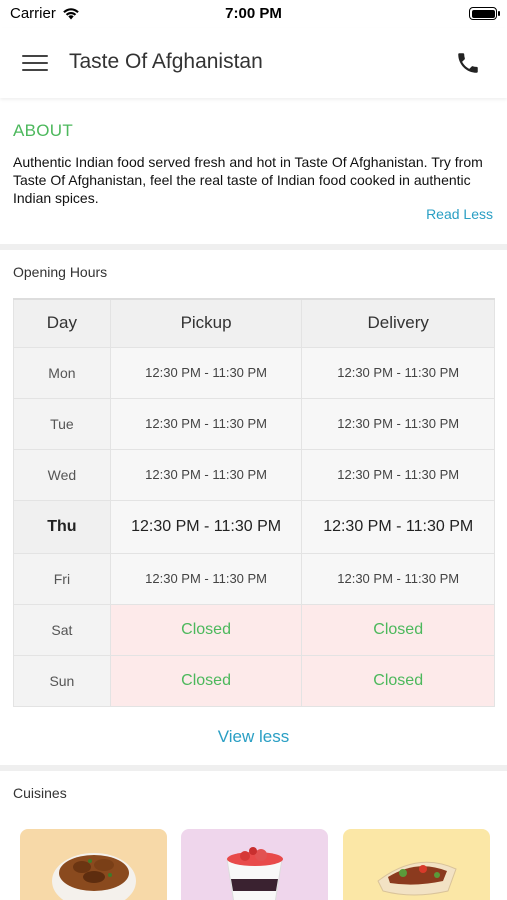 The height and width of the screenshot is (900, 507). What do you see at coordinates (253, 737) in the screenshot?
I see `view-less-link: View less` at bounding box center [253, 737].